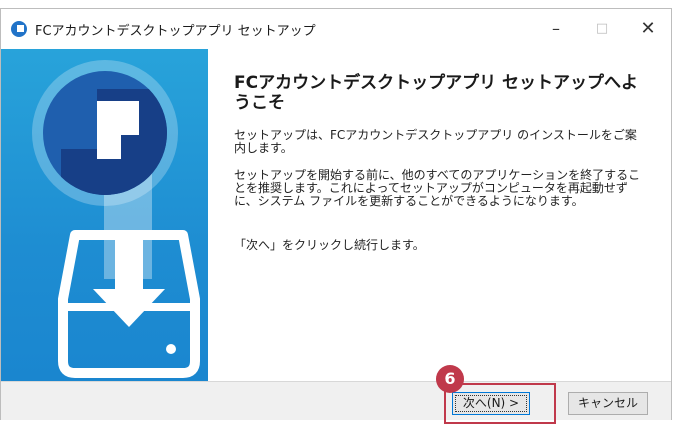  Describe the element at coordinates (129, 304) in the screenshot. I see `download-drive-icon` at that location.